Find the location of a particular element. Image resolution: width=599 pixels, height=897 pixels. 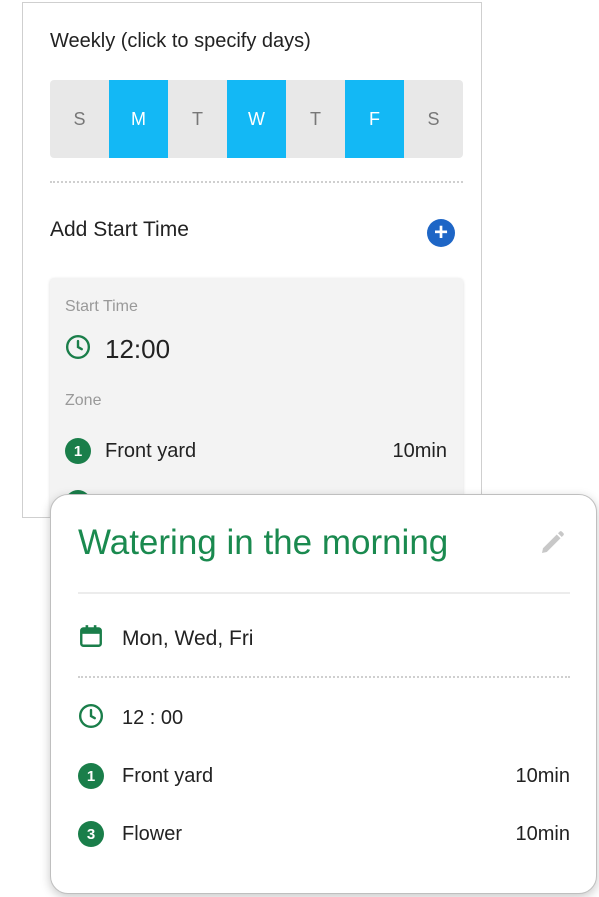

divider is located at coordinates (324, 593).